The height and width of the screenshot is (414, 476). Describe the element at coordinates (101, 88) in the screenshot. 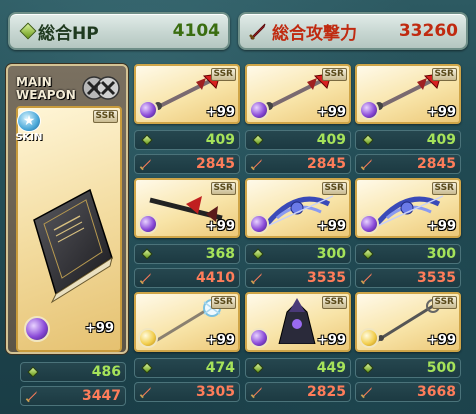

I see `crossed-swords-icon` at that location.